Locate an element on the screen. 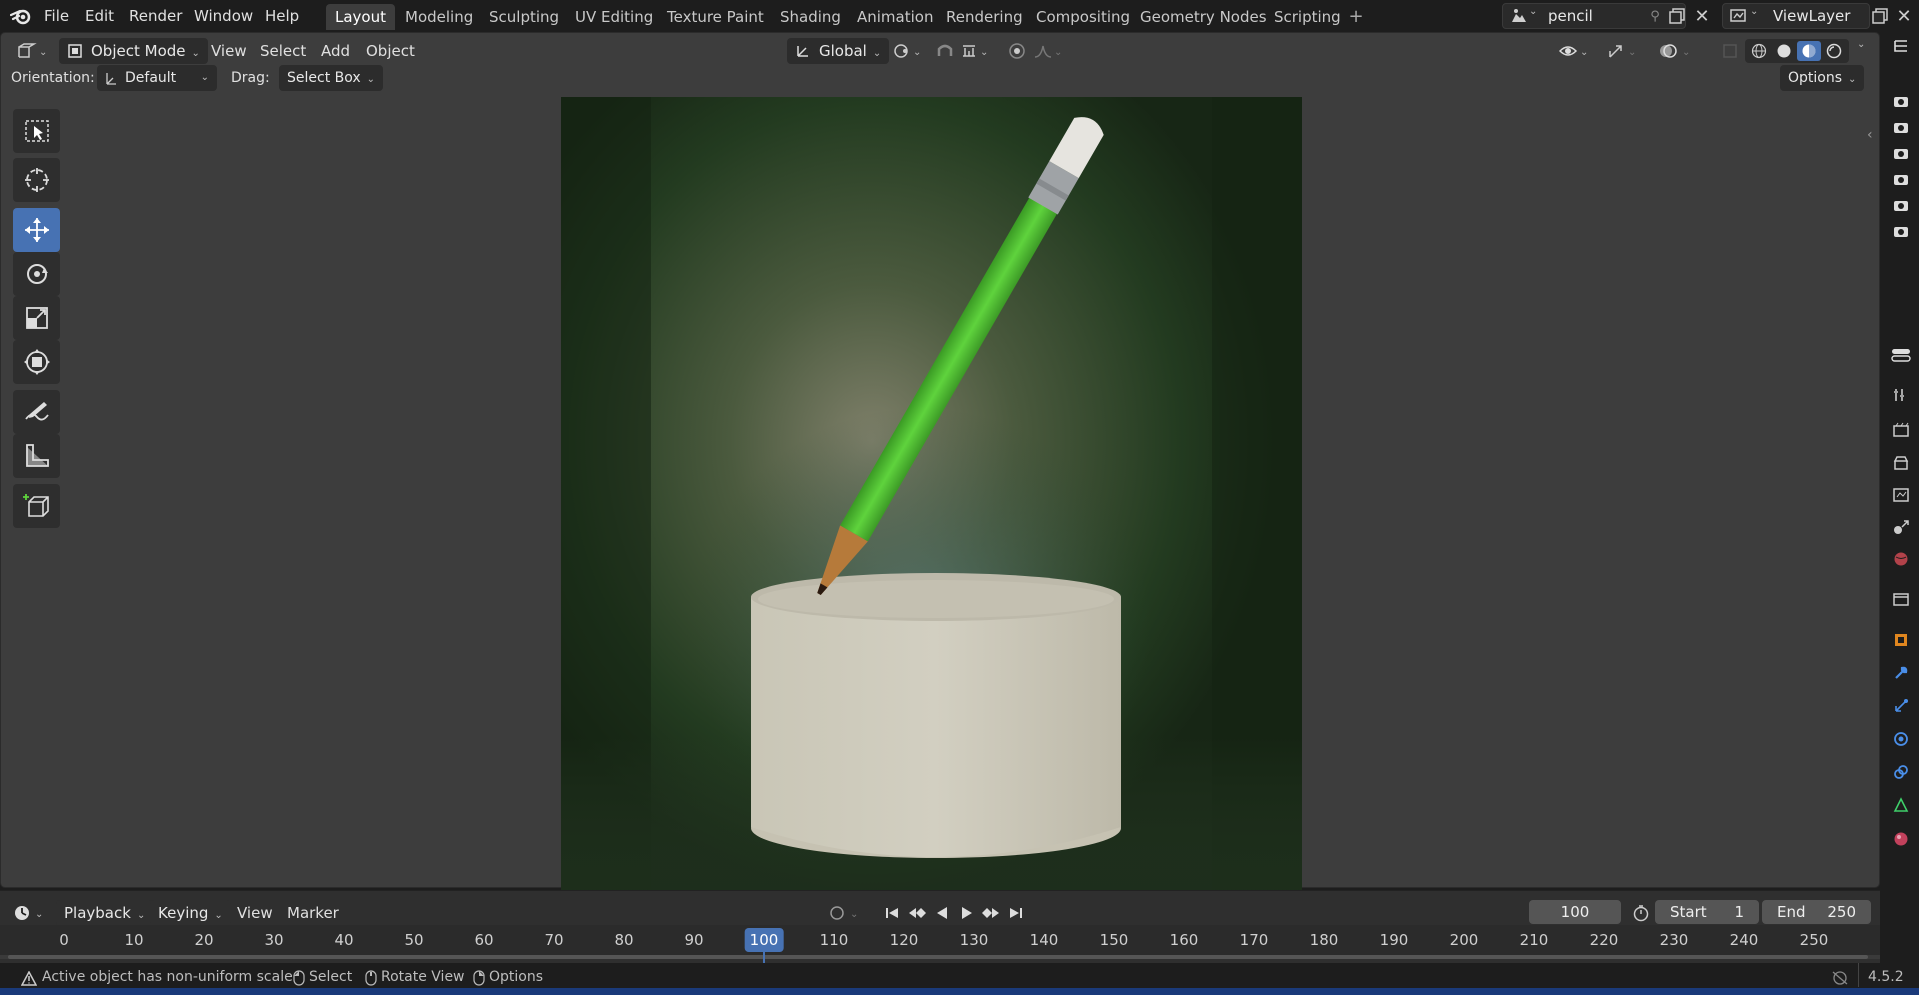  physics-properties-icon is located at coordinates (1901, 739).